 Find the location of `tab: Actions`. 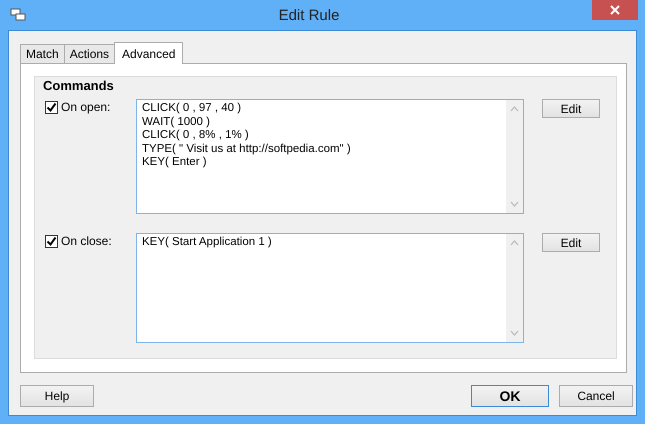

tab: Actions is located at coordinates (90, 53).